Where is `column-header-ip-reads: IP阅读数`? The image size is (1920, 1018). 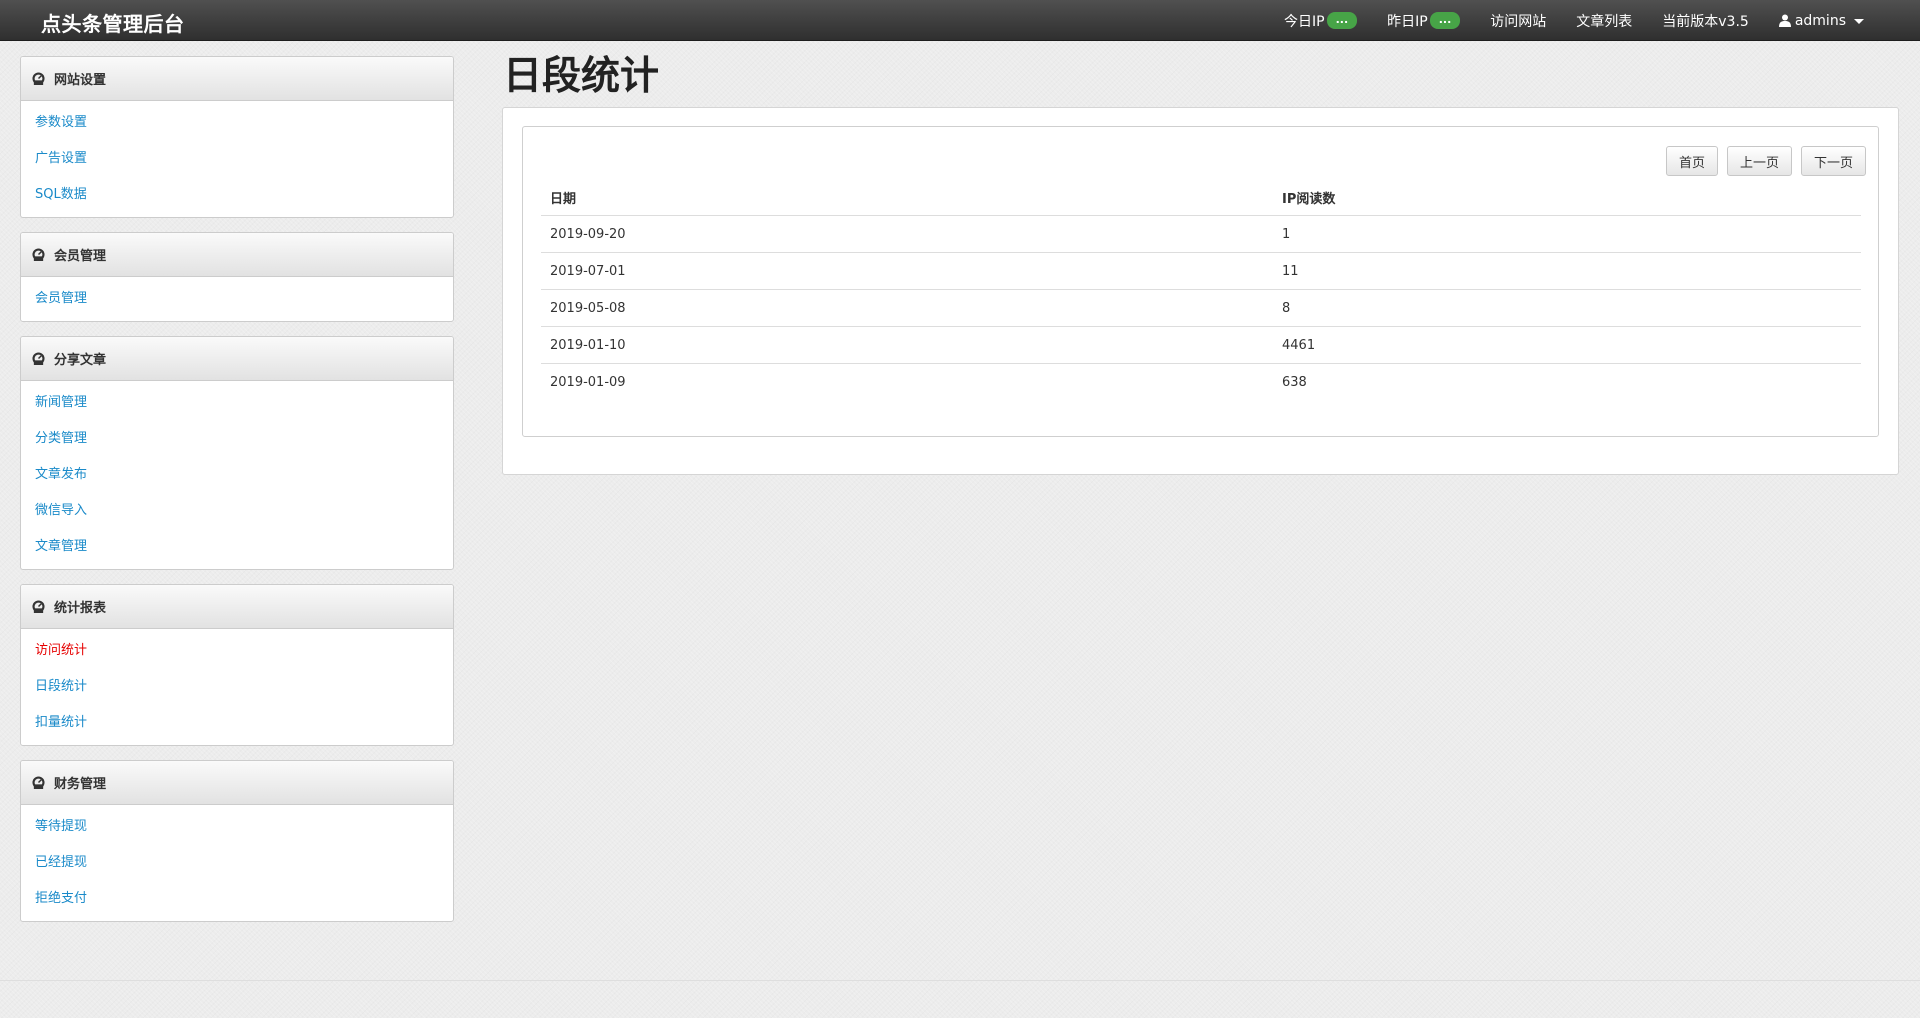 column-header-ip-reads: IP阅读数 is located at coordinates (1567, 197).